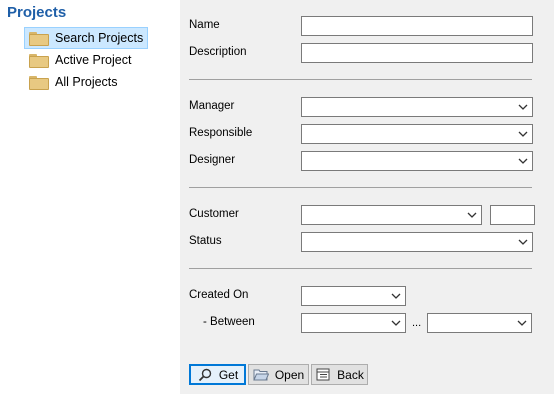 The width and height of the screenshot is (554, 394). What do you see at coordinates (205, 241) in the screenshot?
I see `status-label: Status` at bounding box center [205, 241].